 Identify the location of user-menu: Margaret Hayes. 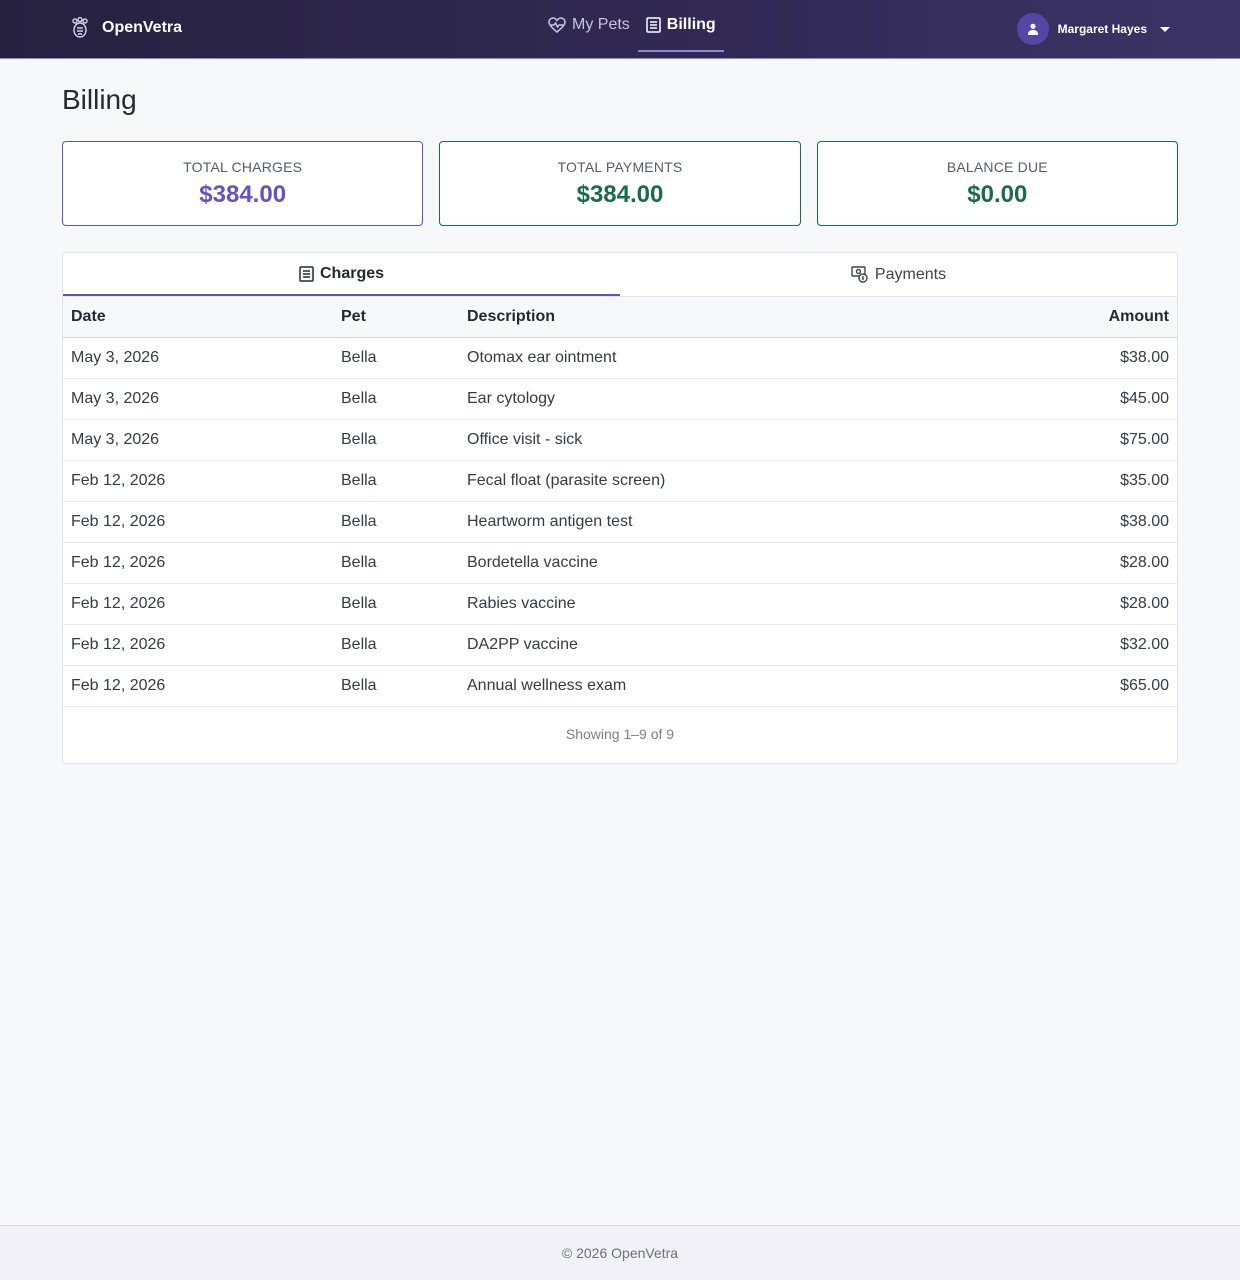
(1093, 29).